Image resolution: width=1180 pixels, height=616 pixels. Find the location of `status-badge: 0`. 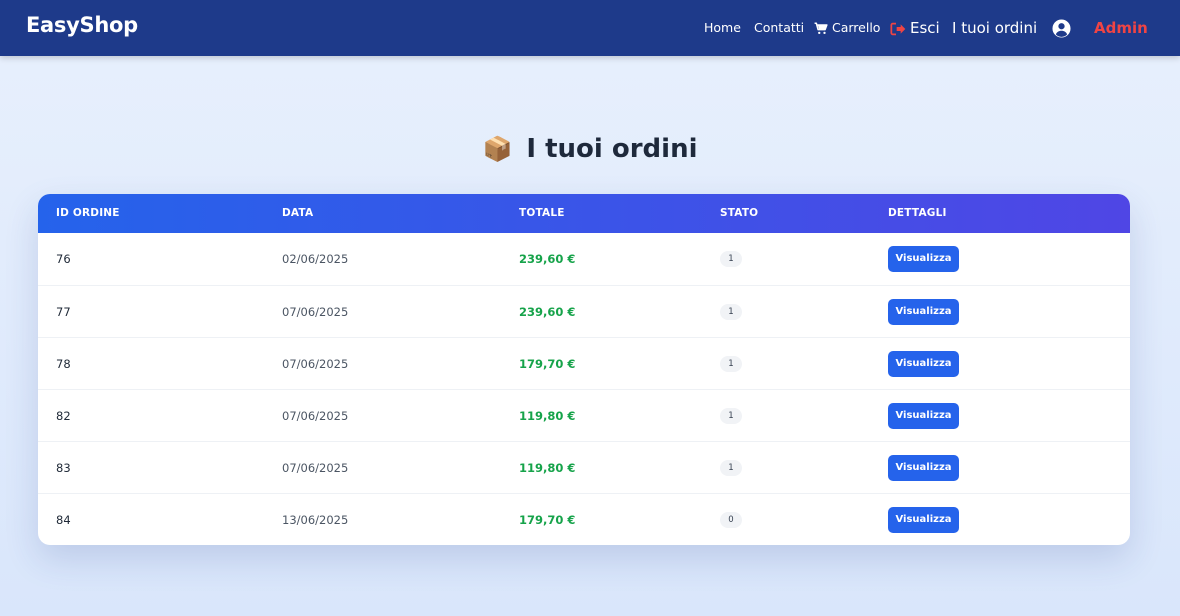

status-badge: 0 is located at coordinates (731, 520).